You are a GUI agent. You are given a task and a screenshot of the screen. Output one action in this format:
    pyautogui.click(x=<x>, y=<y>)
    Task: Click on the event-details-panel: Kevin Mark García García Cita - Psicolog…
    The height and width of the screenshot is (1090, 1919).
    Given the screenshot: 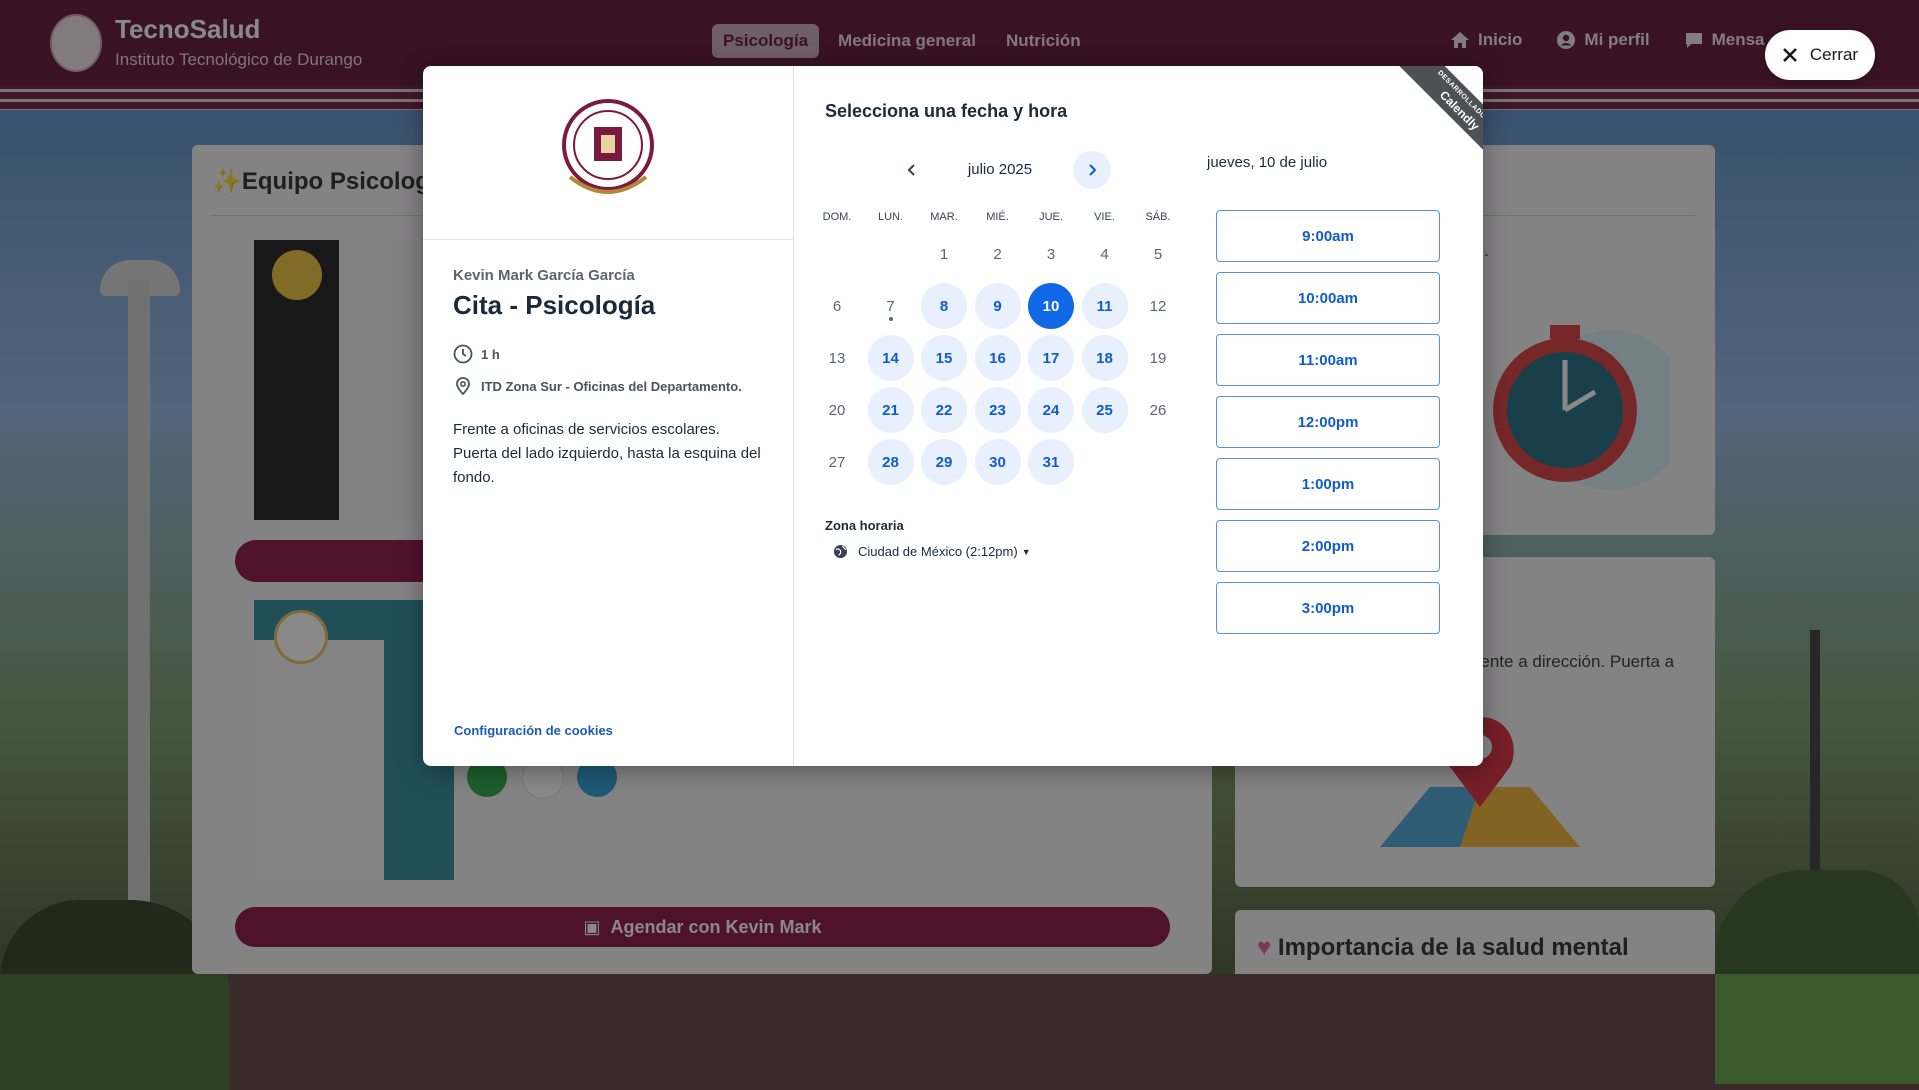 What is the action you would take?
    pyautogui.click(x=608, y=416)
    